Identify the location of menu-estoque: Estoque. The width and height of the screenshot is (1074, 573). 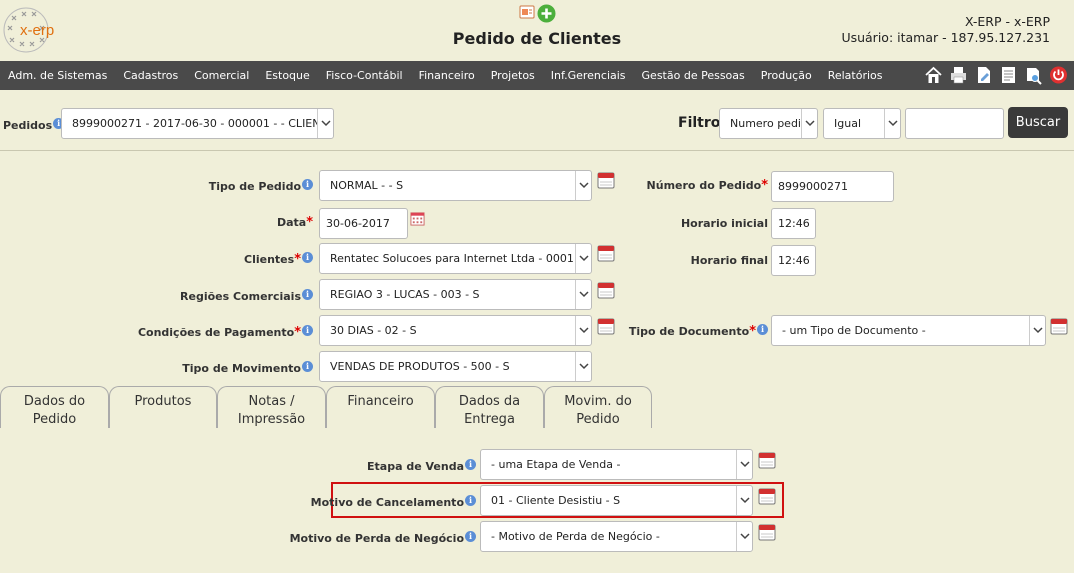
(287, 75).